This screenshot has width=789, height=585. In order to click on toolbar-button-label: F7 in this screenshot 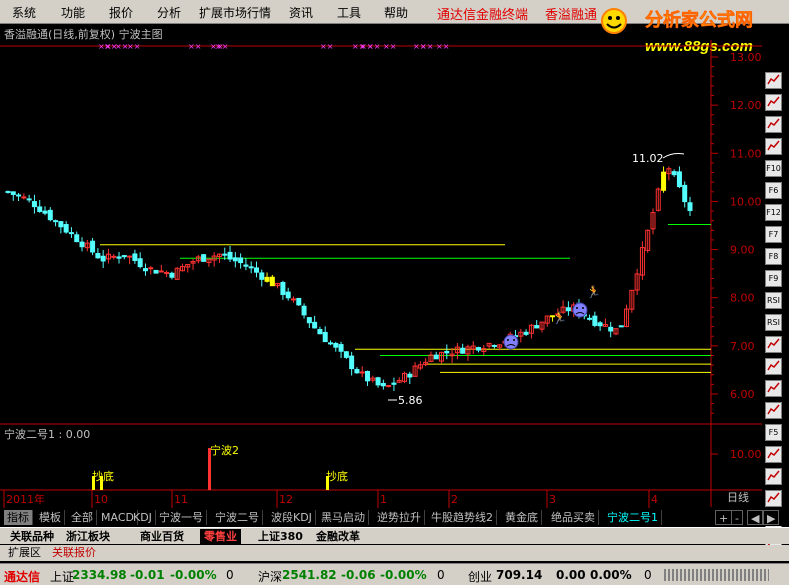, I will do `click(773, 234)`.